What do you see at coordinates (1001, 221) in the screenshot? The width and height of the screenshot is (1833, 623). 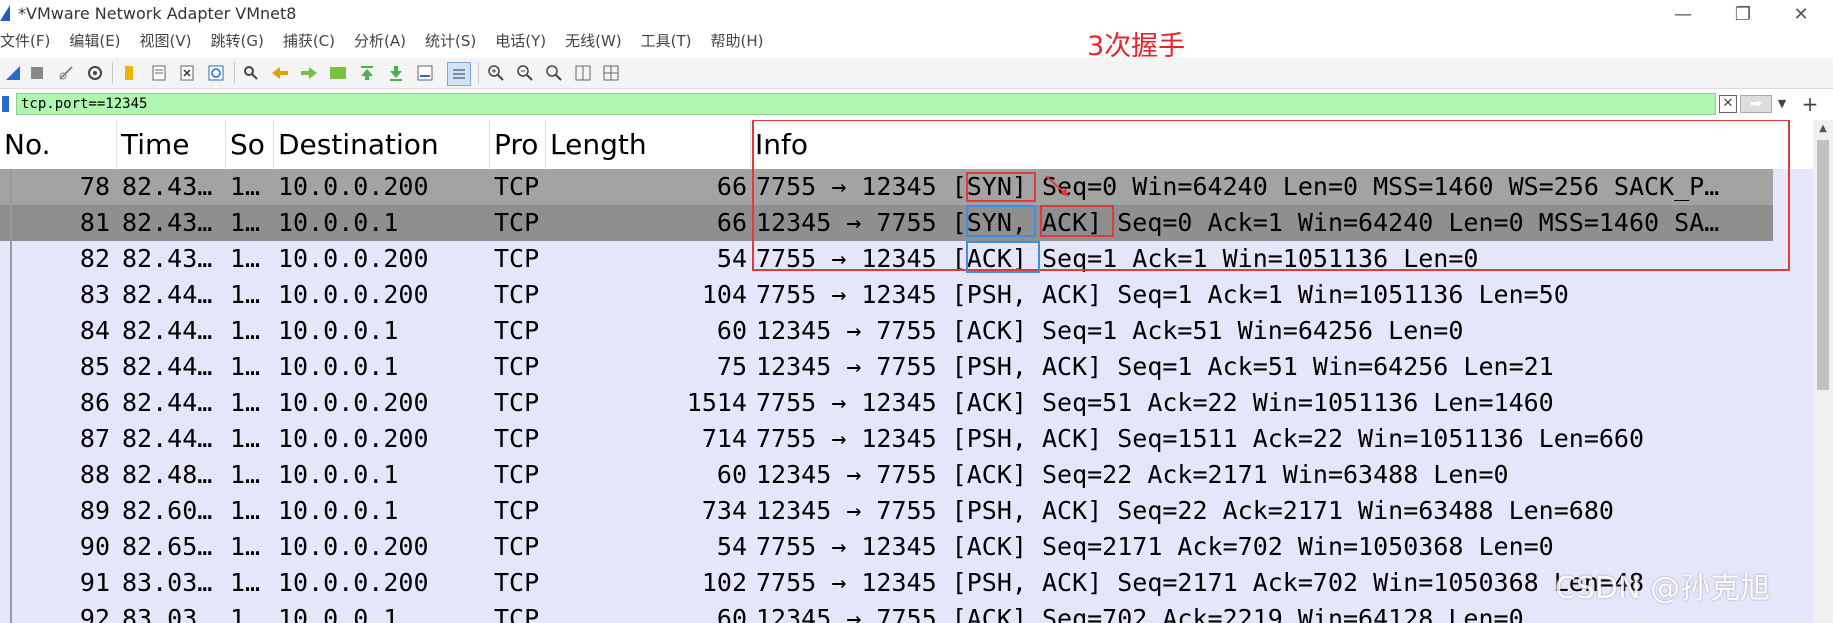 I see `syn-ack-syn-highlight-box` at bounding box center [1001, 221].